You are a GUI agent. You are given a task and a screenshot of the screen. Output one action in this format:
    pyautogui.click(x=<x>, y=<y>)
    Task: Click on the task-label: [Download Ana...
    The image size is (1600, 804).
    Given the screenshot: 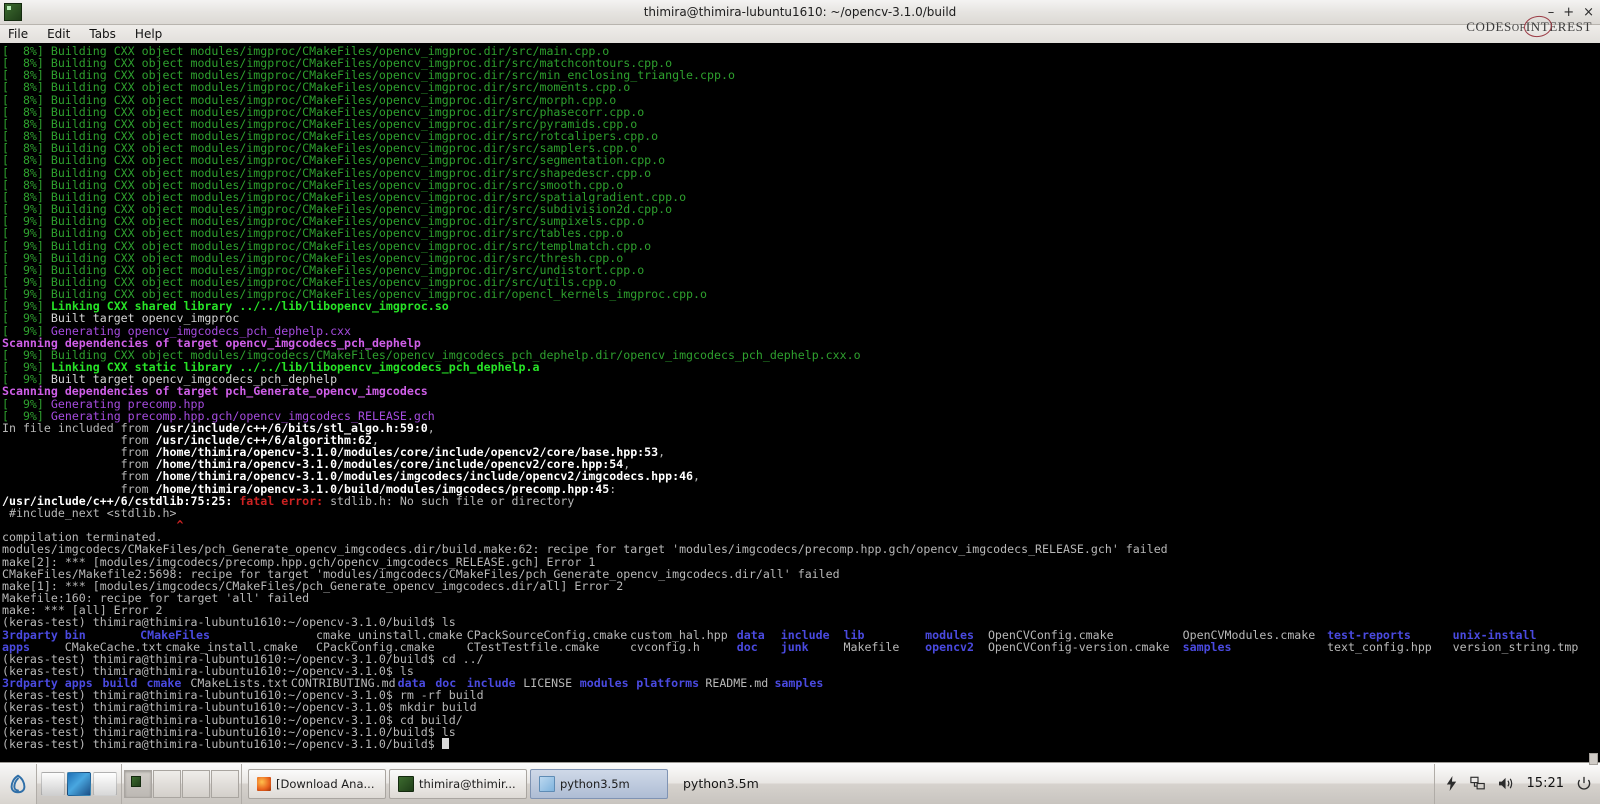 What is the action you would take?
    pyautogui.click(x=325, y=783)
    